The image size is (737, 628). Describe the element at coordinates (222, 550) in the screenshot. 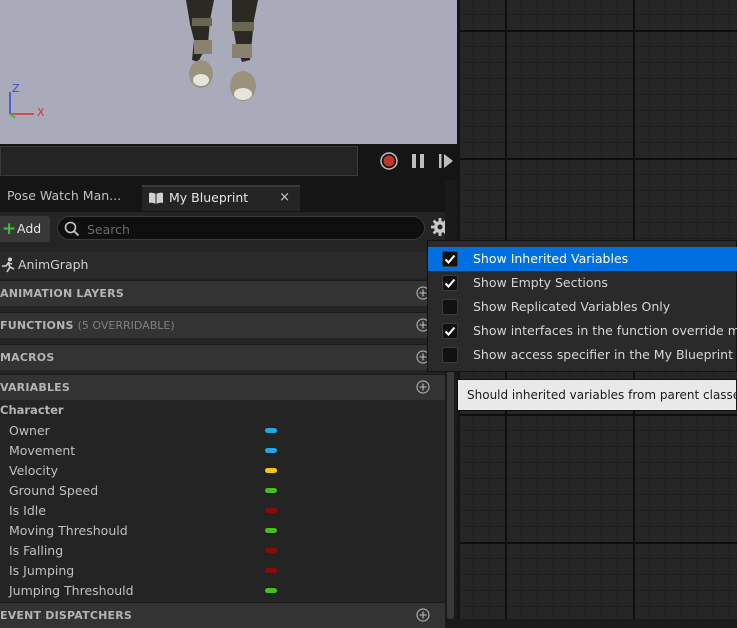

I see `variable-item: Is Falling` at that location.